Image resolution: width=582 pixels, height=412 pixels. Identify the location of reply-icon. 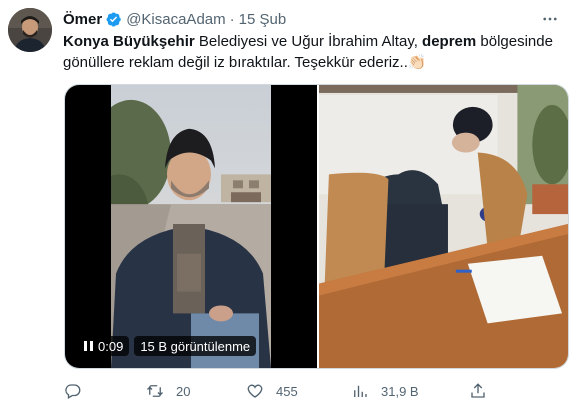
(73, 391).